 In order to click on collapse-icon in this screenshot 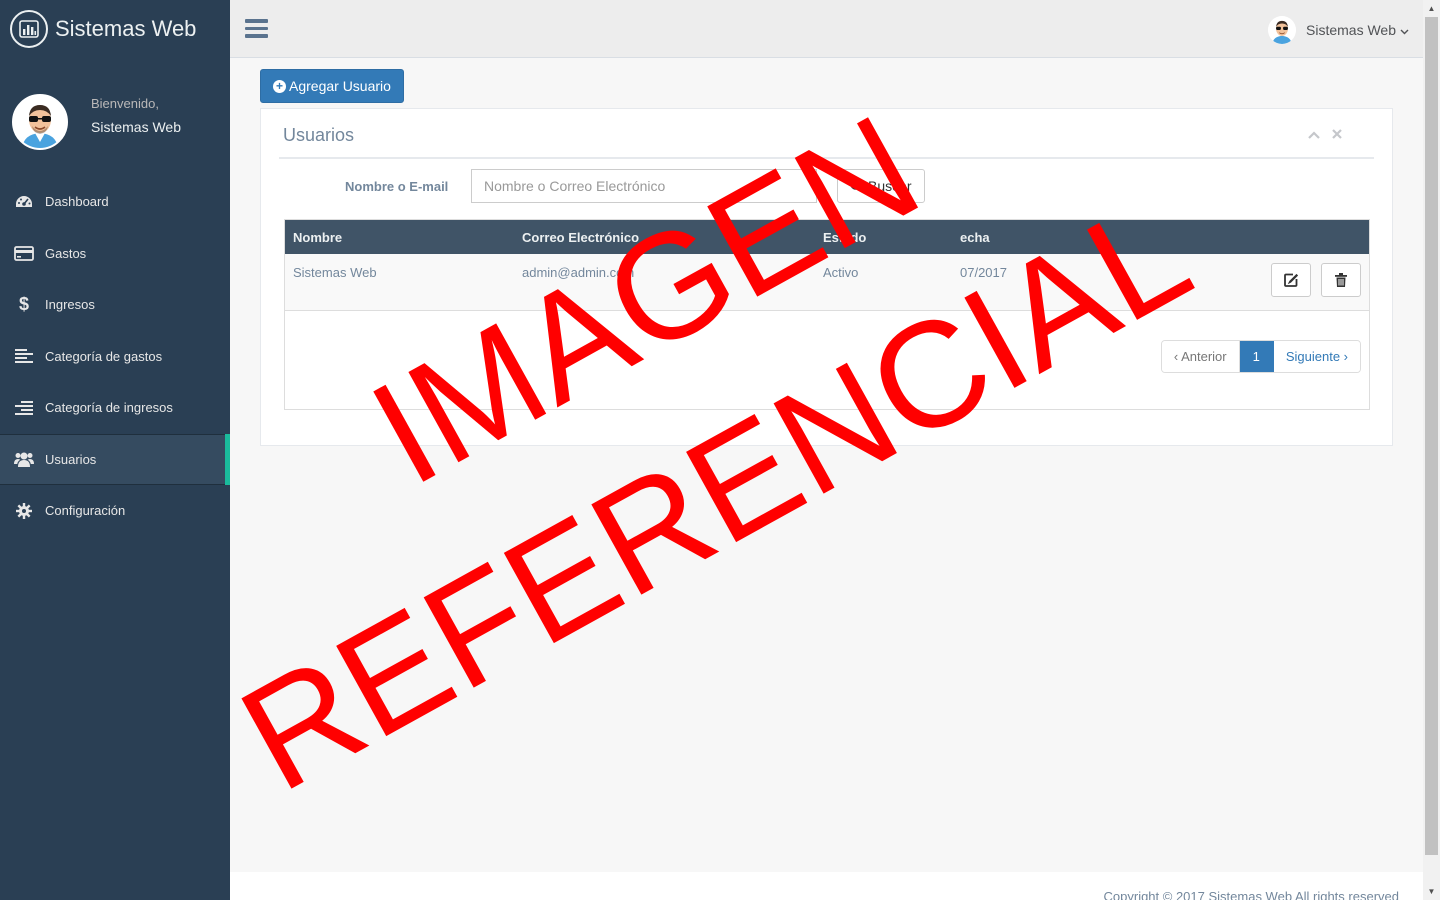, I will do `click(1314, 134)`.